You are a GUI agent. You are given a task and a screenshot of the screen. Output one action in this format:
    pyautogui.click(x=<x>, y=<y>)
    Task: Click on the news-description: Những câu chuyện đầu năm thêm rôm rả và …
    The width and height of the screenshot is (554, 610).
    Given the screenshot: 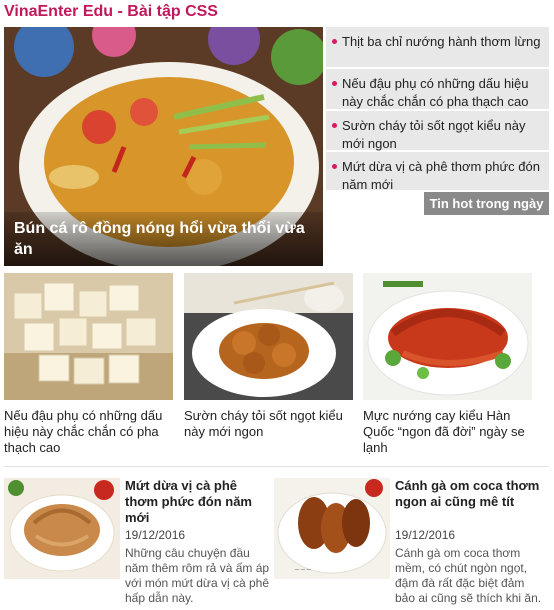 What is the action you would take?
    pyautogui.click(x=197, y=575)
    